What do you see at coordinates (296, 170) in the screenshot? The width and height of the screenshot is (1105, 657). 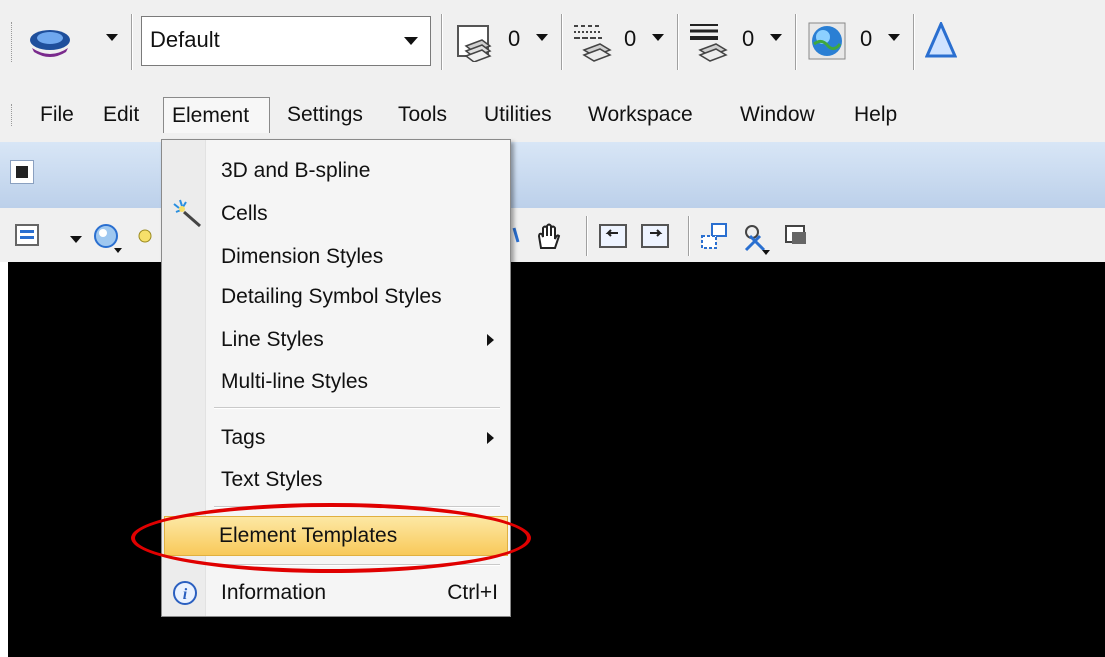 I see `menu-item-label: 3D and B-spline` at bounding box center [296, 170].